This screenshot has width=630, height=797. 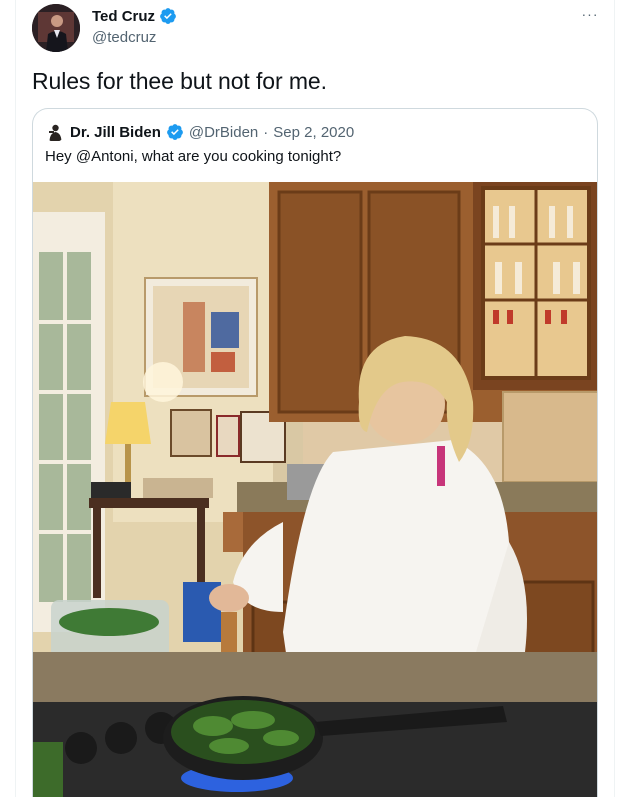 I want to click on quoted-header: Dr. Jill Biden @DrBiden · Sep 2, 2020, so click(x=199, y=132).